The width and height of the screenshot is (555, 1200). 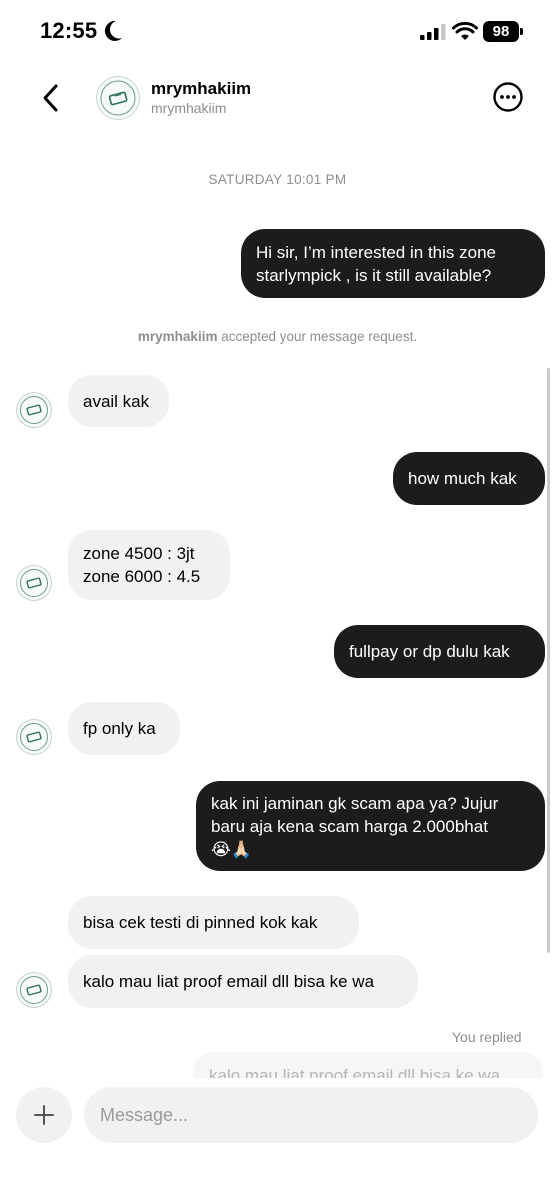 I want to click on message-emoji: 😭🙏🏻, so click(x=232, y=849).